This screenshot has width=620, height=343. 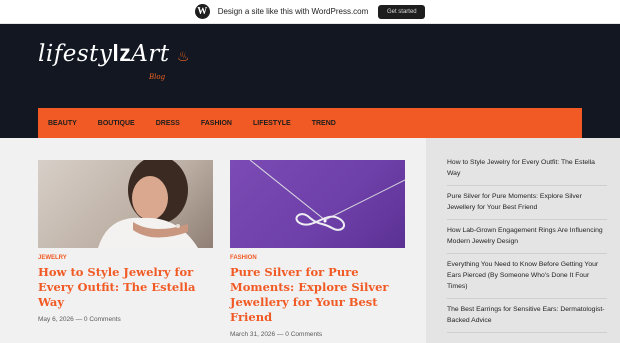 I want to click on nav-item-beauty: BEAUTY, so click(x=62, y=123).